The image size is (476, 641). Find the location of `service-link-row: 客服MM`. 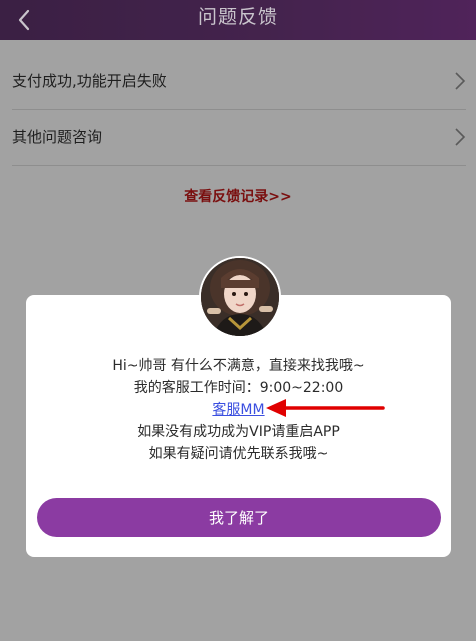

service-link-row: 客服MM is located at coordinates (238, 410).